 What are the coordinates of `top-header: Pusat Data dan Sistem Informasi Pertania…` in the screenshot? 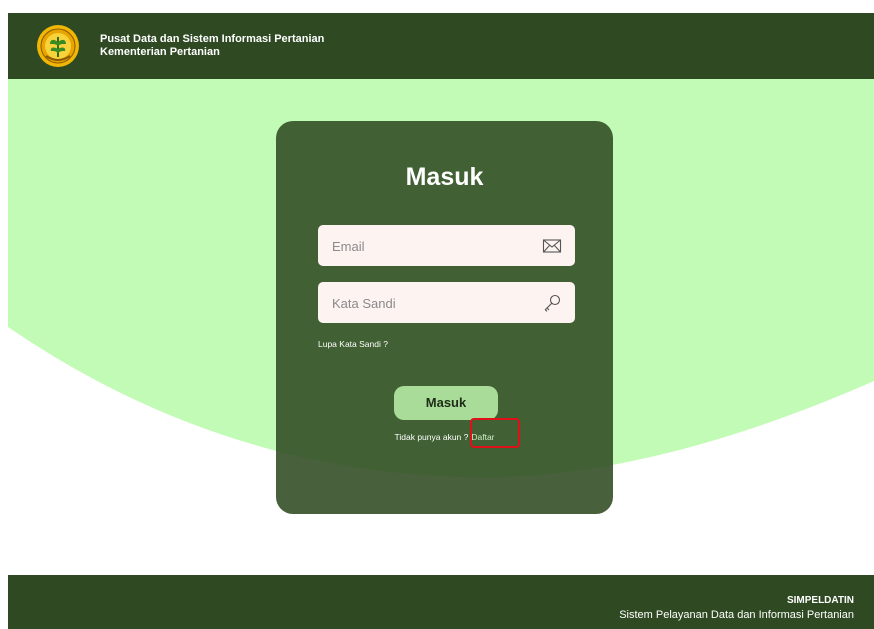 It's located at (441, 46).